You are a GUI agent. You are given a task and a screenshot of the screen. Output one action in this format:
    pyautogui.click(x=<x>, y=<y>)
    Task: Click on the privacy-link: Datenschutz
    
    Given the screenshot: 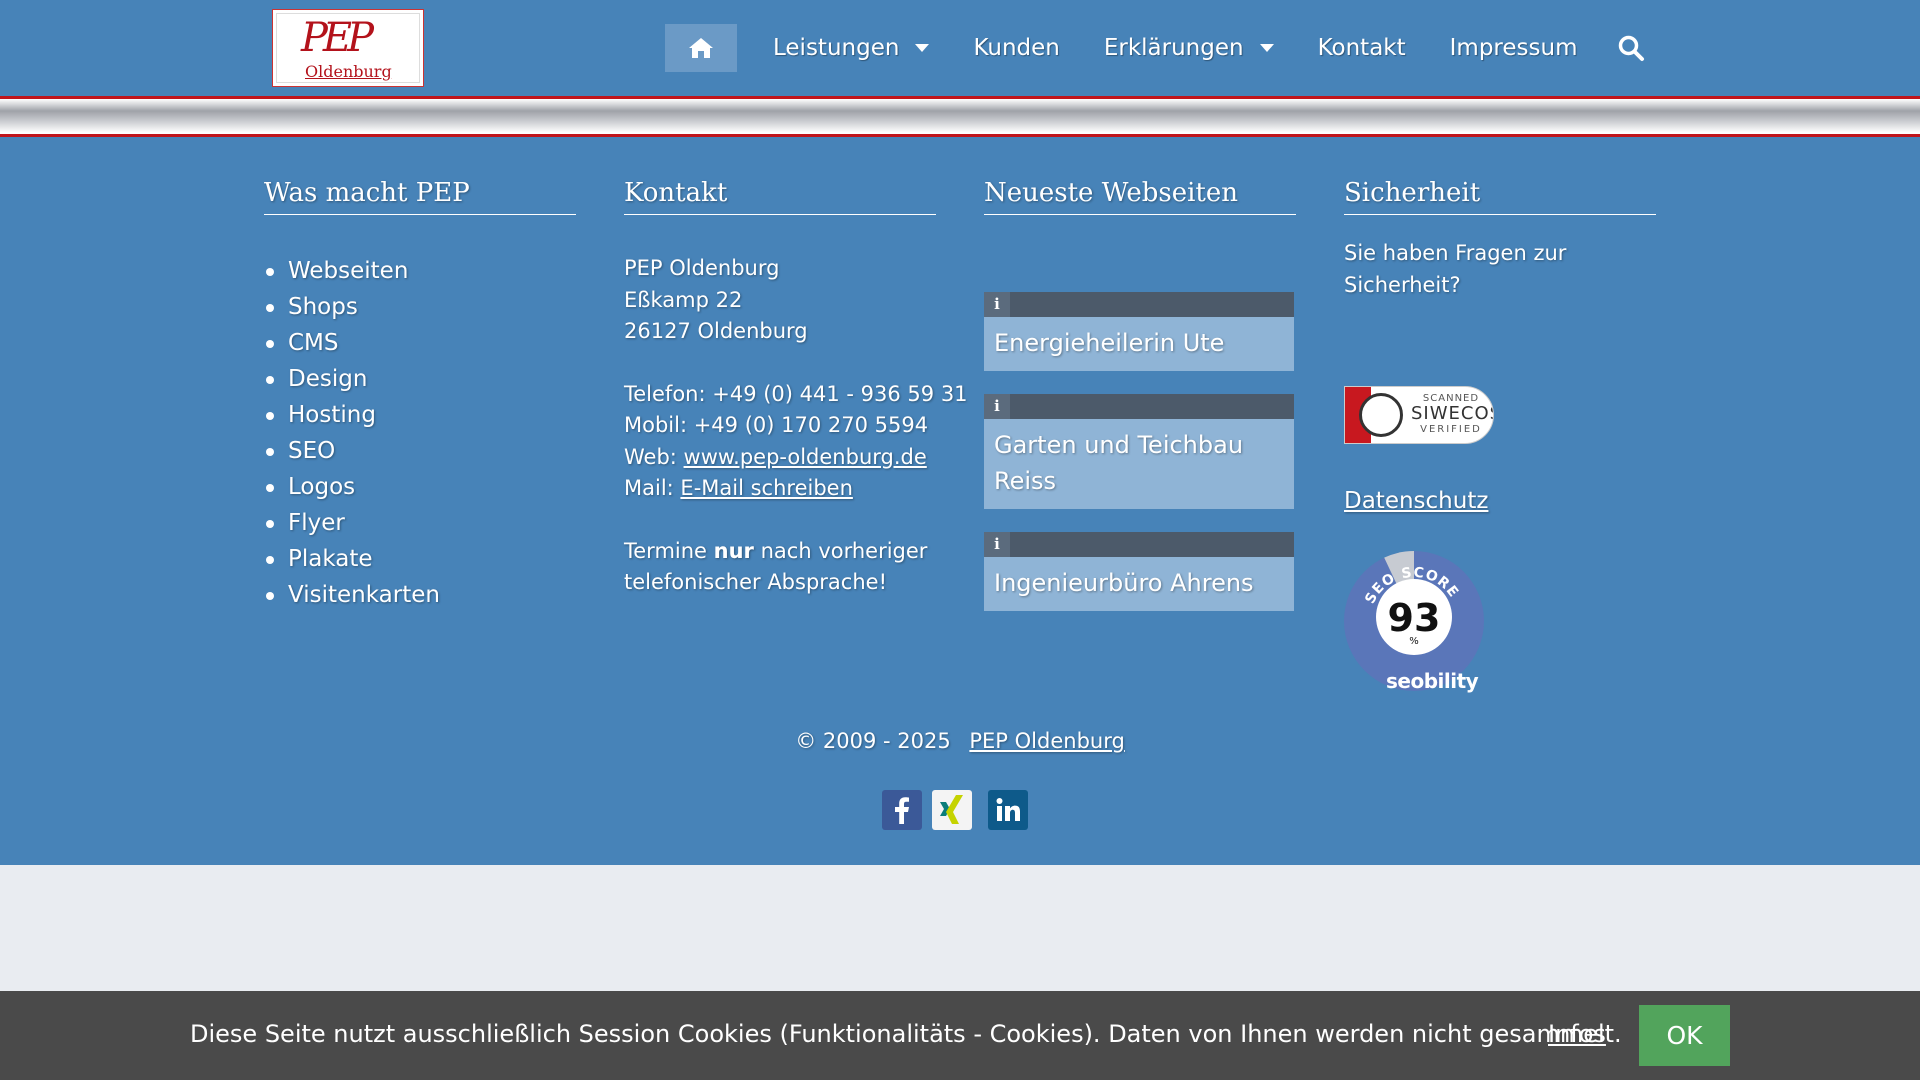 What is the action you would take?
    pyautogui.click(x=1416, y=501)
    